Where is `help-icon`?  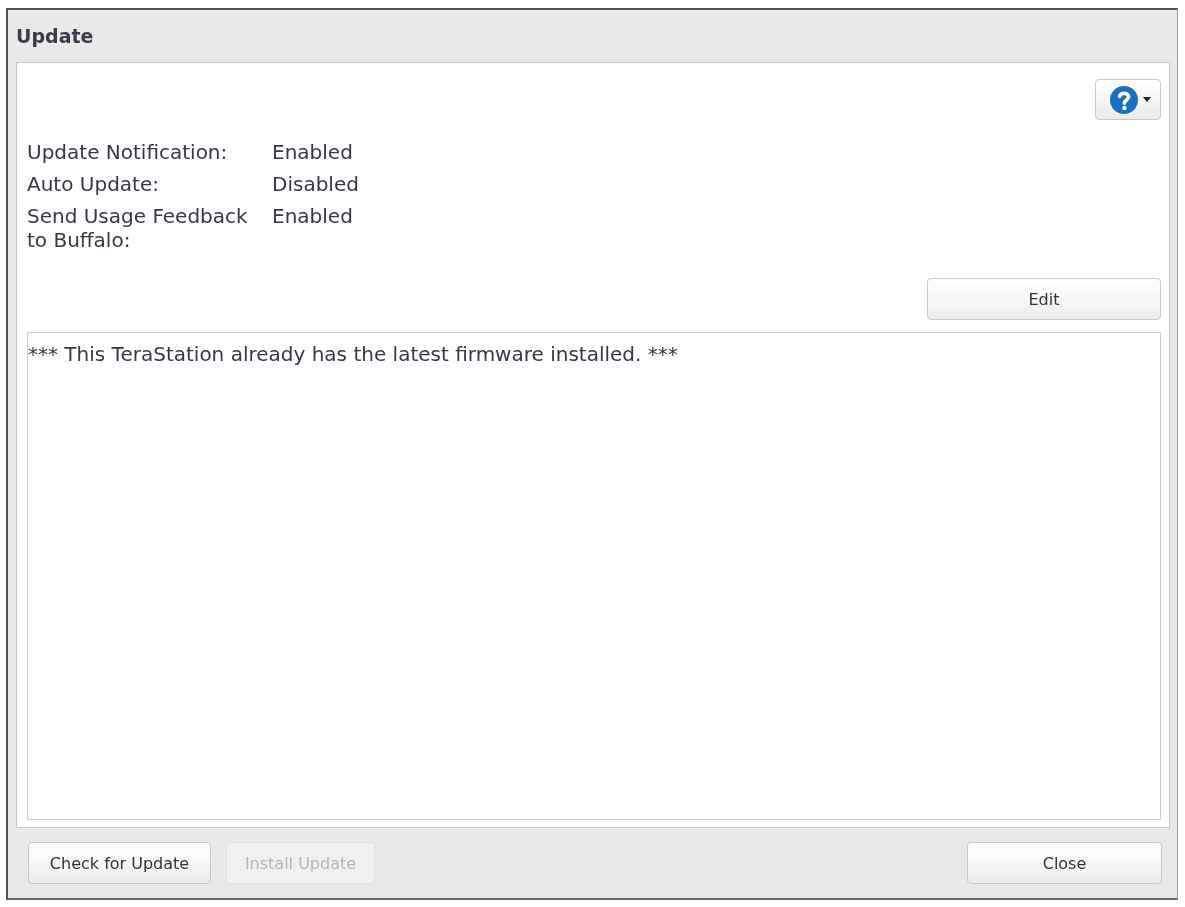
help-icon is located at coordinates (1123, 99).